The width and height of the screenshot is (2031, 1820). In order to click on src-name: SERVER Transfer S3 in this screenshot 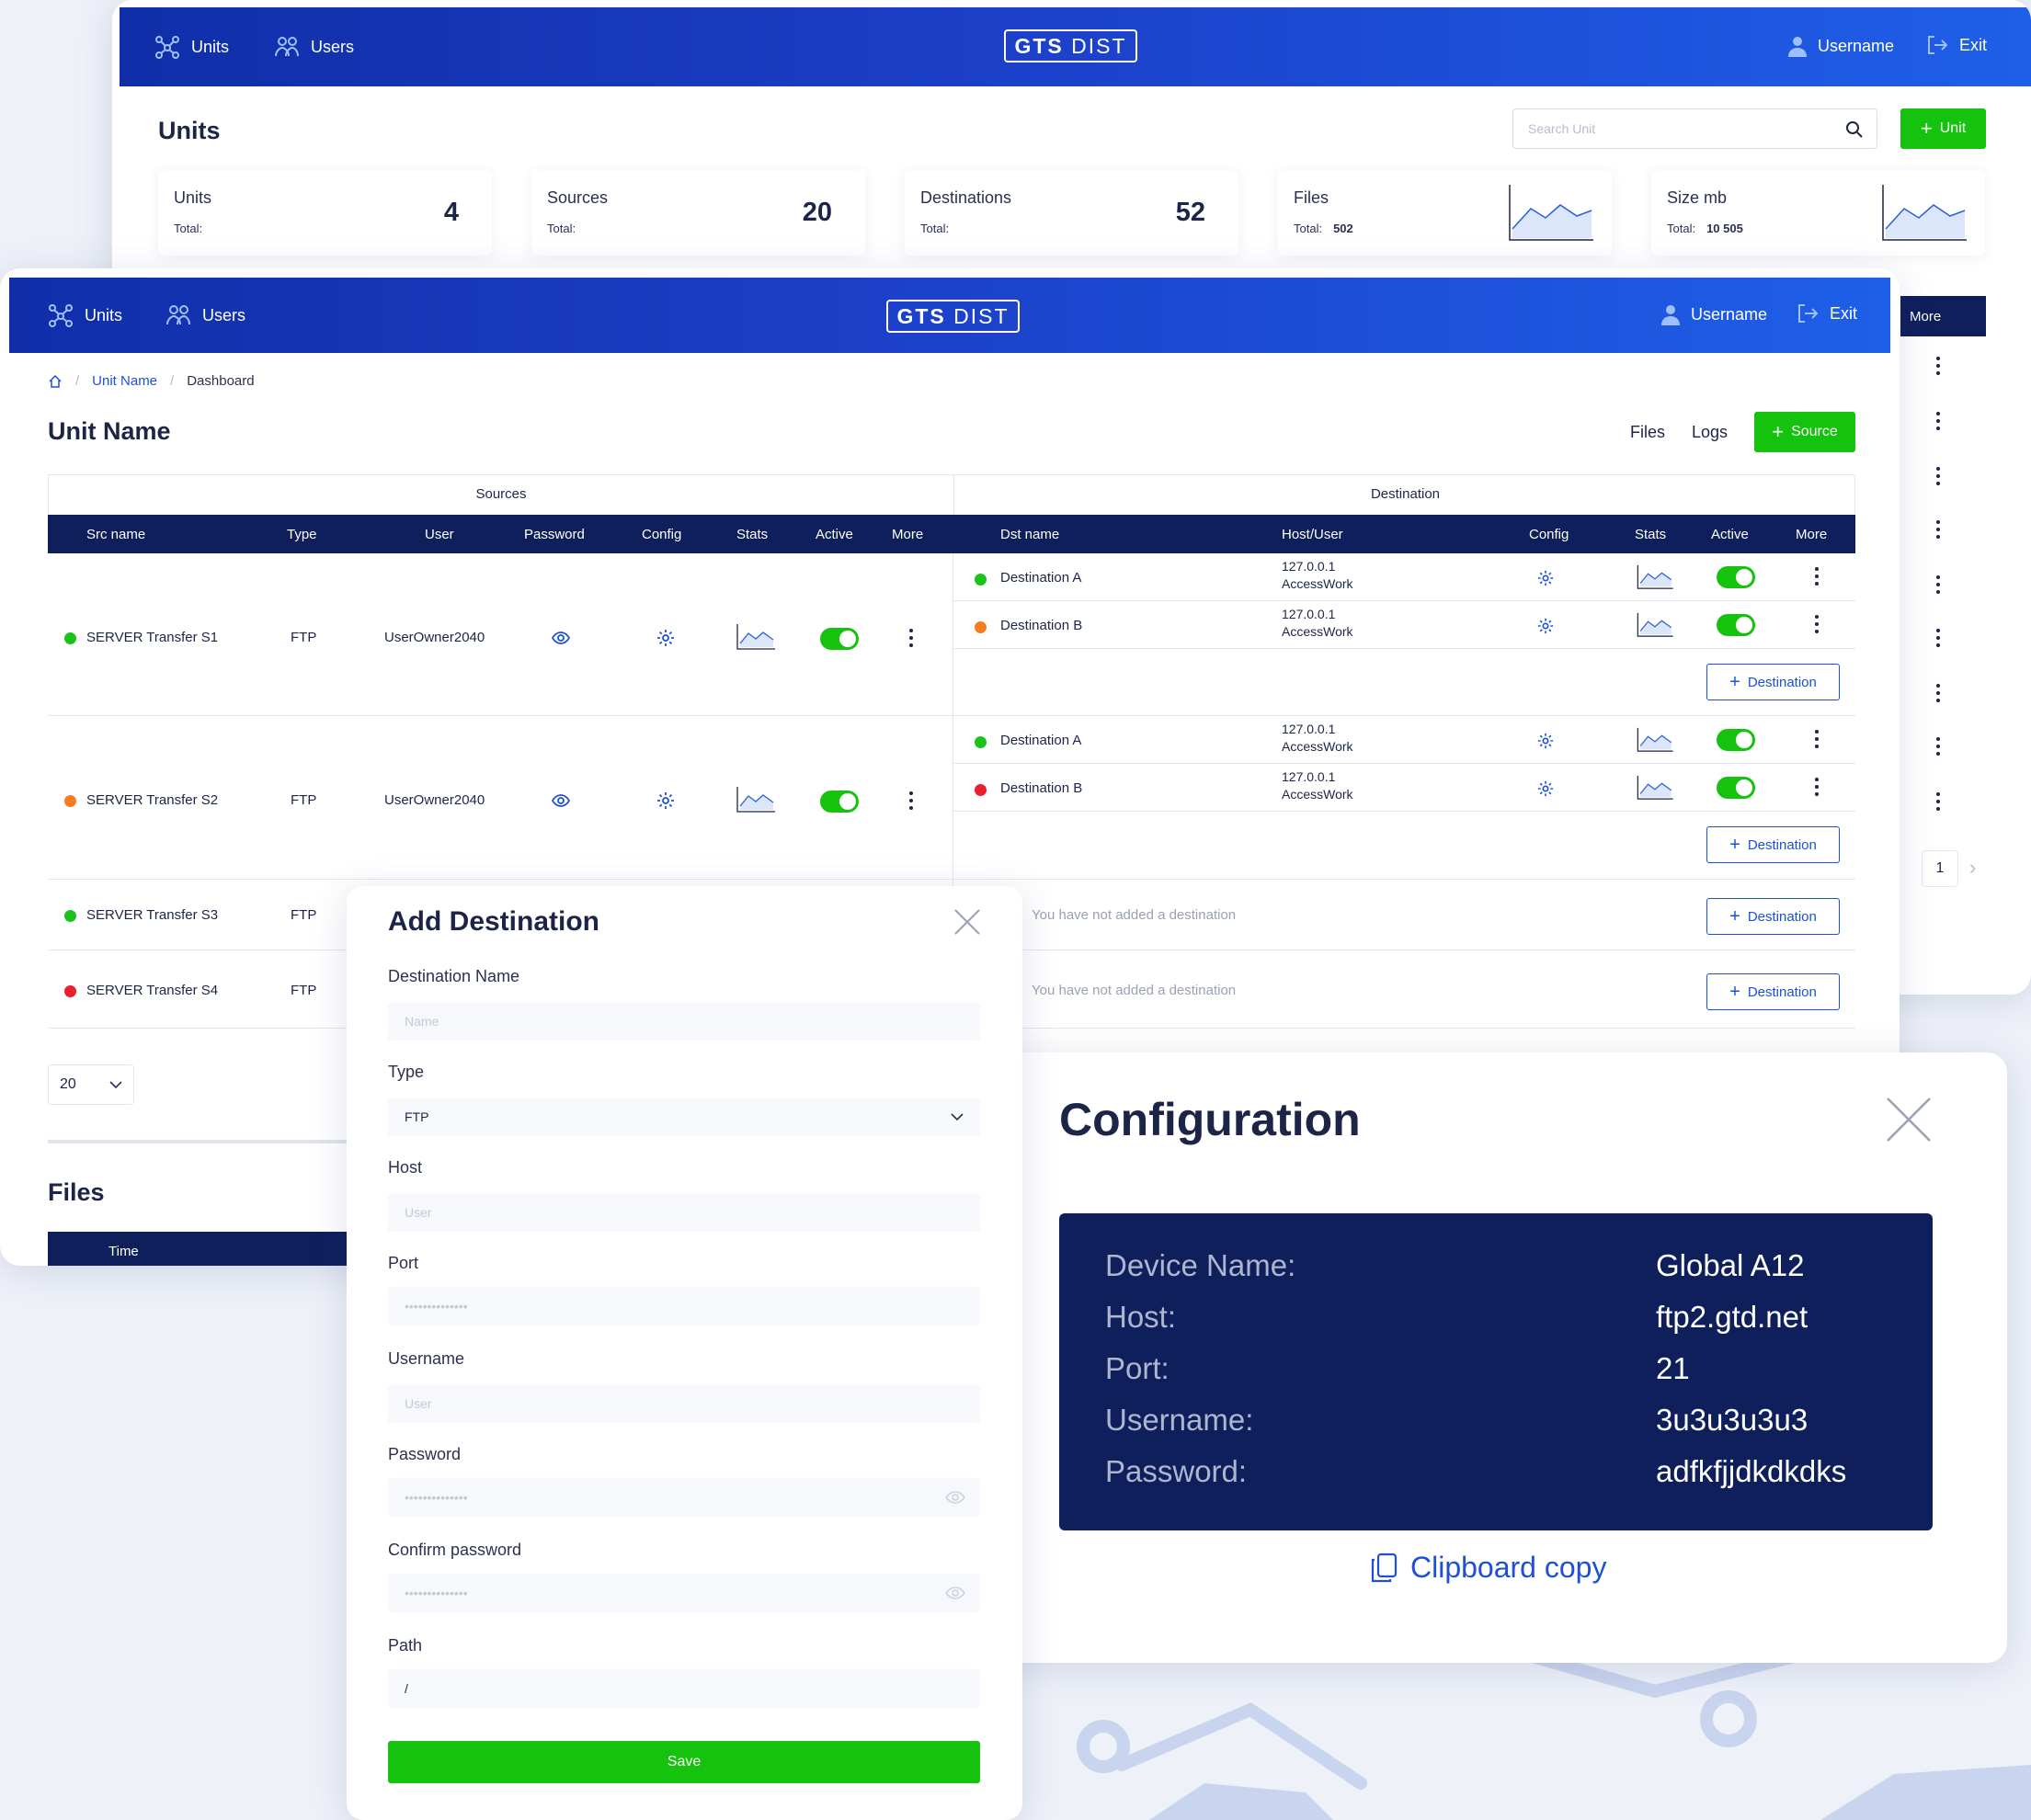, I will do `click(152, 915)`.